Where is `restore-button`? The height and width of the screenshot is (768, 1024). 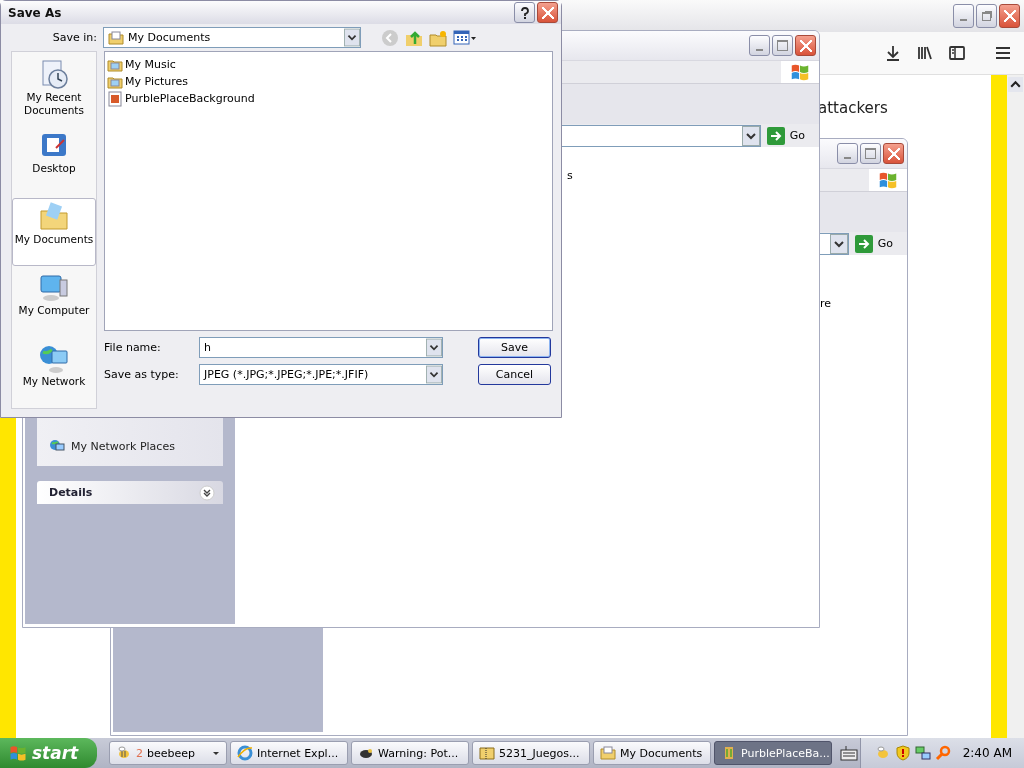
restore-button is located at coordinates (986, 16).